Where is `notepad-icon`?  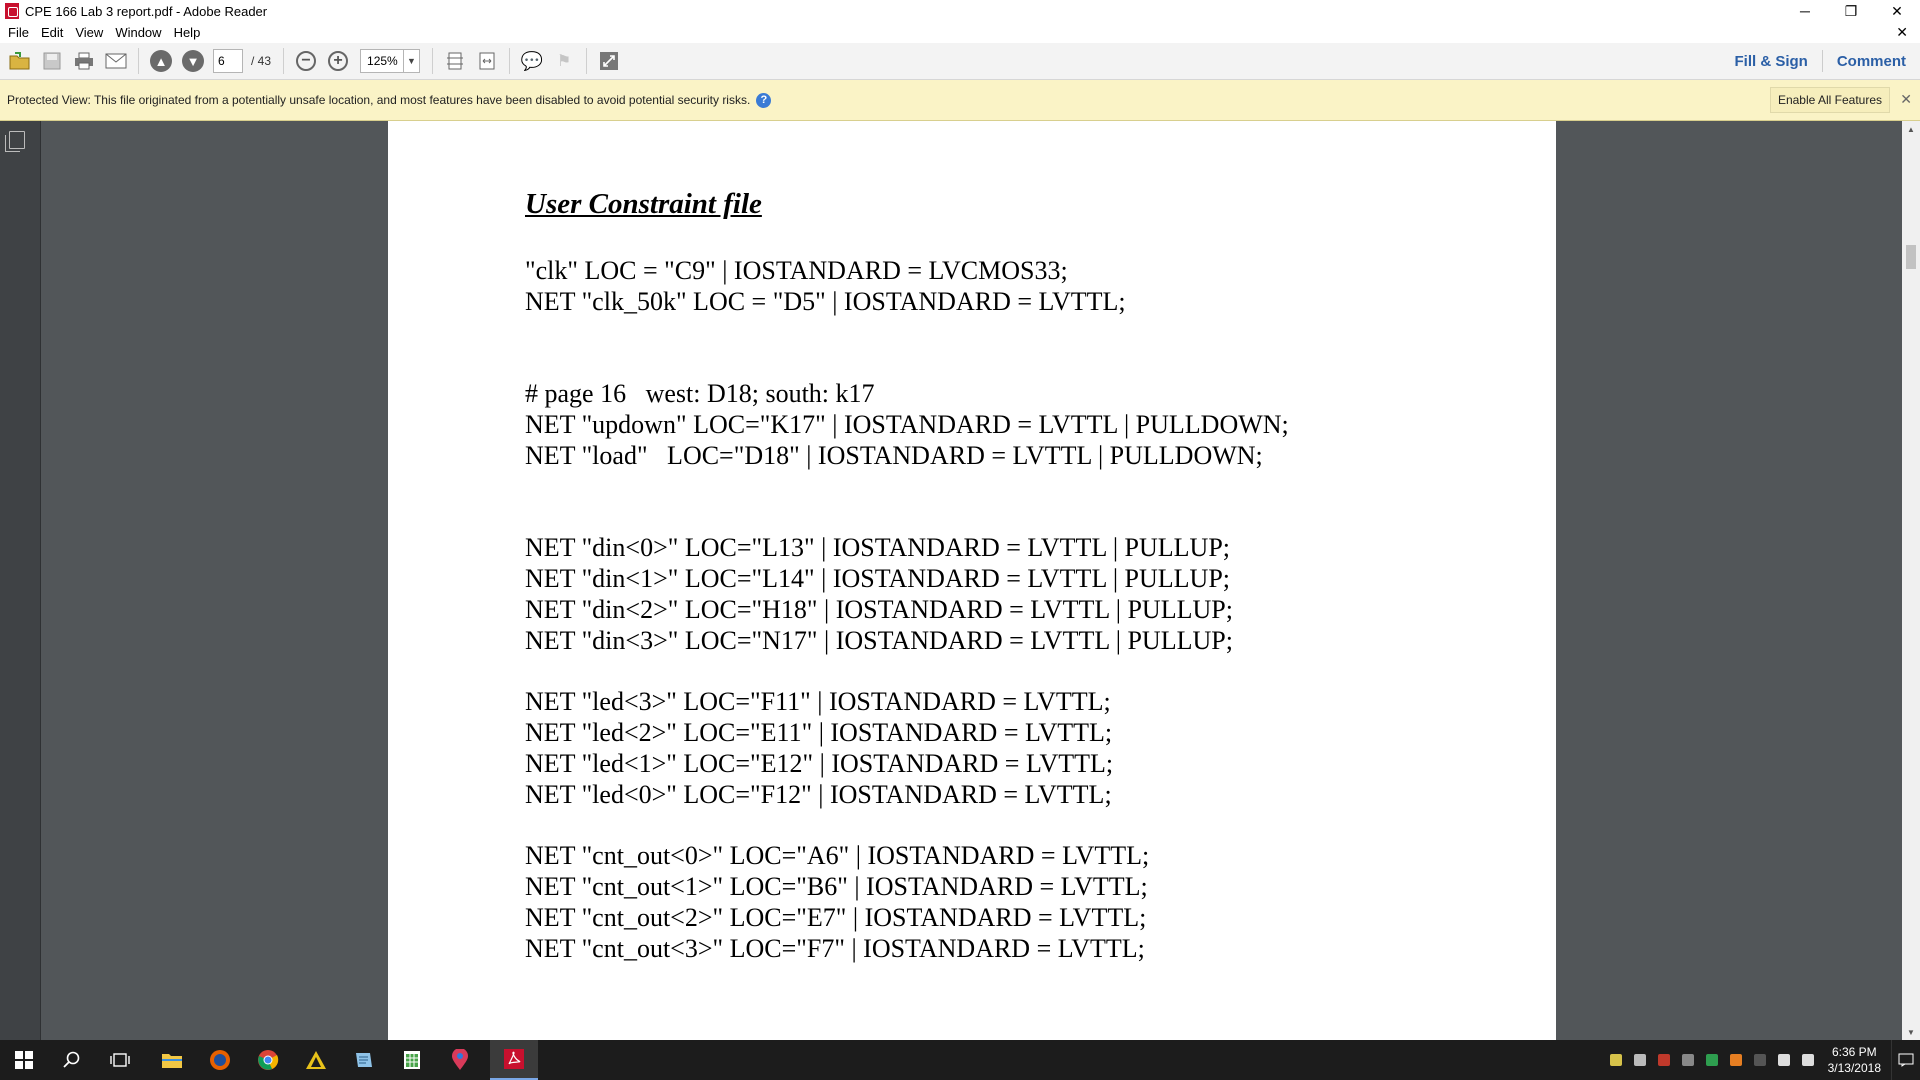 notepad-icon is located at coordinates (364, 1060).